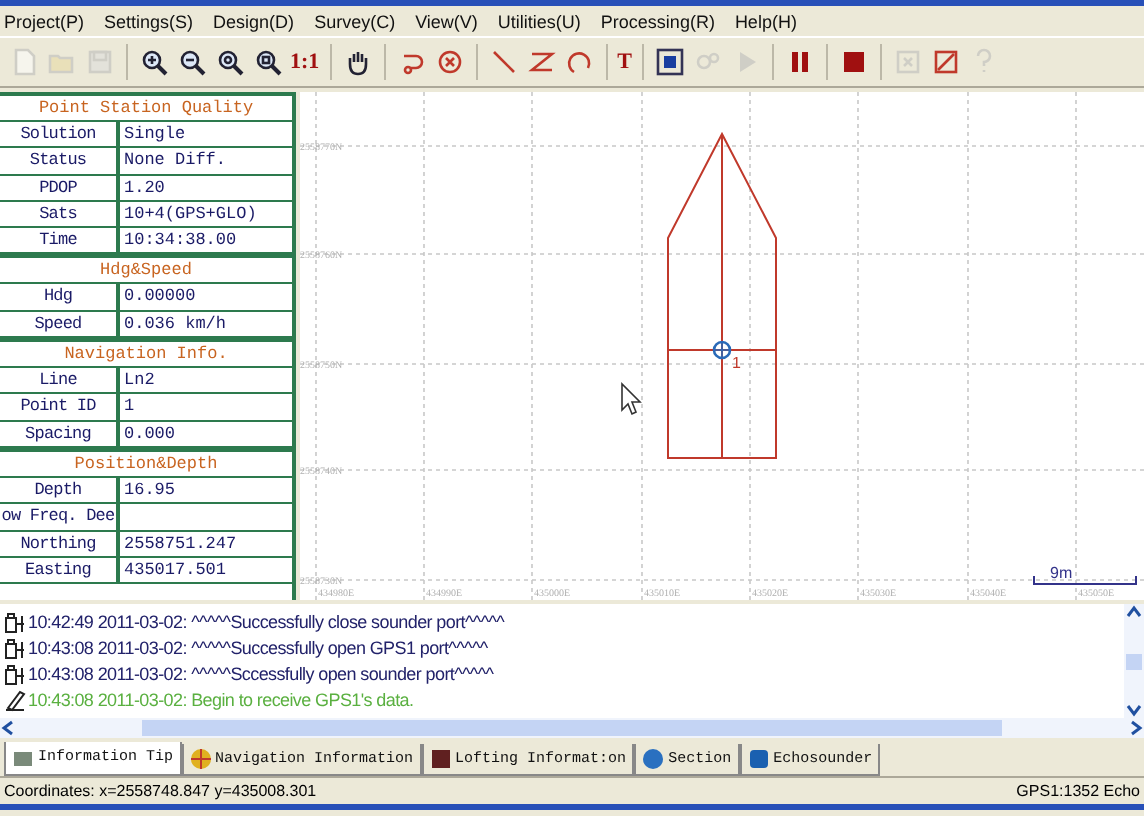  What do you see at coordinates (174, 570) in the screenshot?
I see `table-cell-text: 435017.501` at bounding box center [174, 570].